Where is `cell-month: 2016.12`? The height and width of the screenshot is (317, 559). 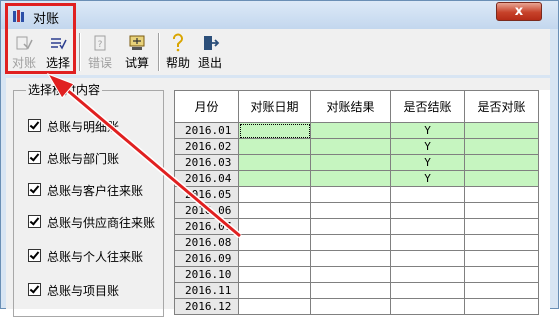 cell-month: 2016.12 is located at coordinates (206, 306).